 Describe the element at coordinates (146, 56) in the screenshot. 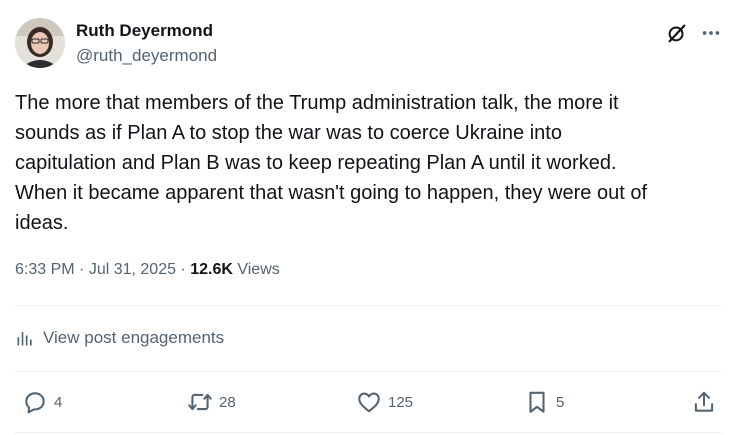

I see `author-handle: @ruth_deyermond` at that location.